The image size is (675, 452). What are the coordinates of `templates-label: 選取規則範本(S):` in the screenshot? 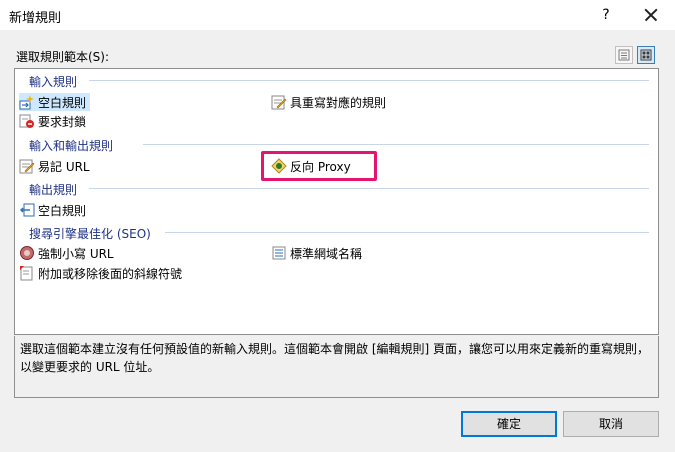 It's located at (63, 57).